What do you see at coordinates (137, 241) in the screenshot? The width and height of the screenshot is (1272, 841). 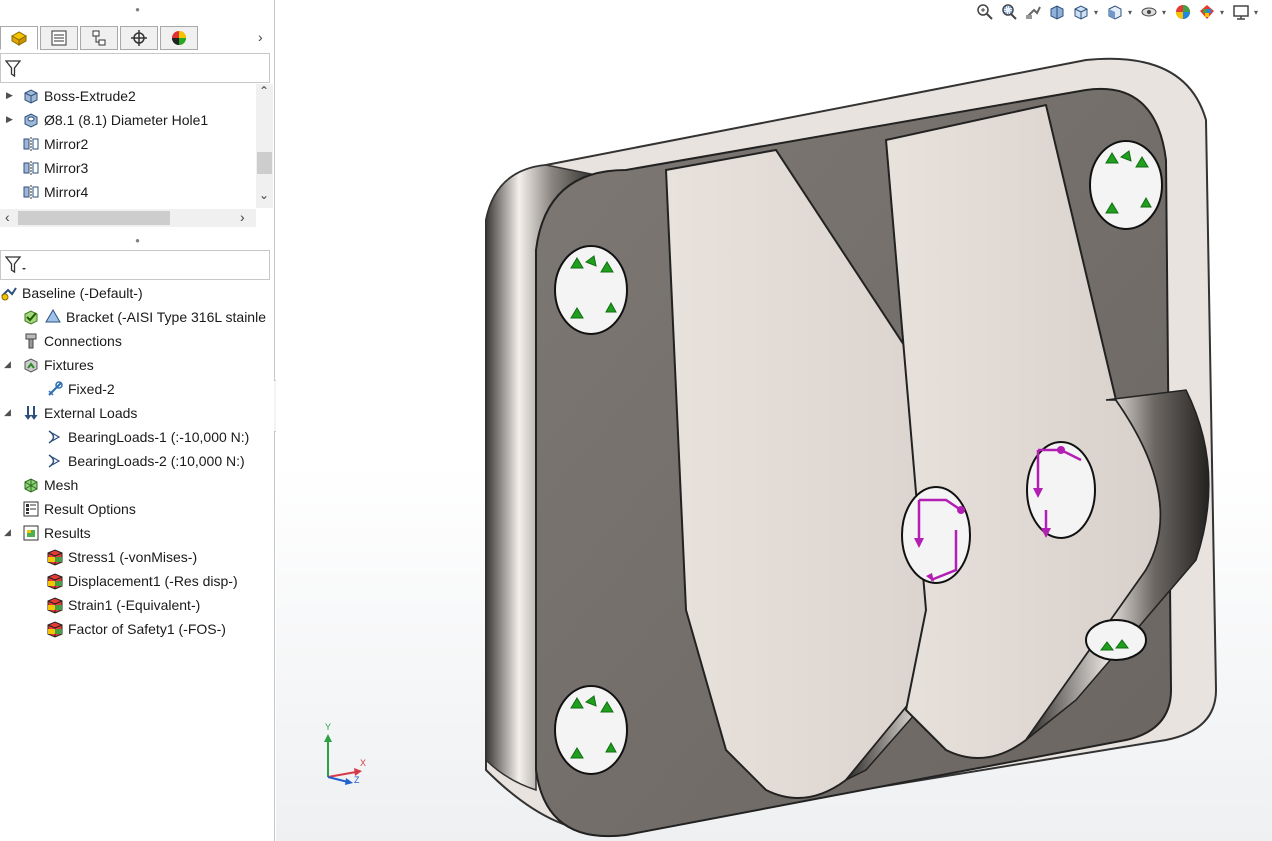 I see `middle-splitter-grip: ●` at bounding box center [137, 241].